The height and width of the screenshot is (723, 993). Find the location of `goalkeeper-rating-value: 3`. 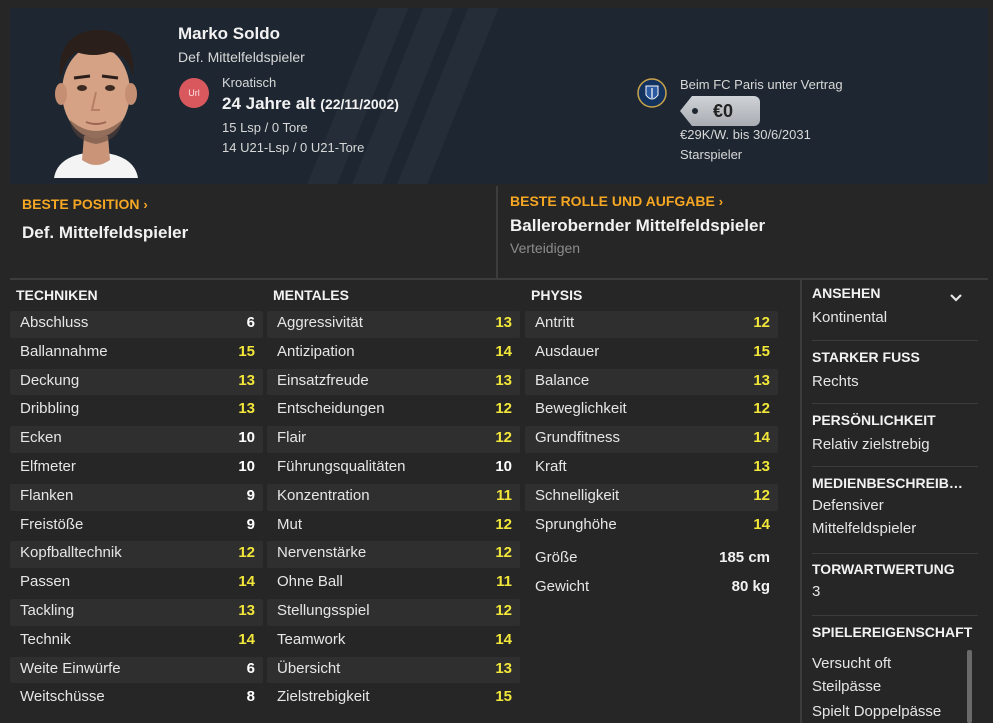

goalkeeper-rating-value: 3 is located at coordinates (816, 591).